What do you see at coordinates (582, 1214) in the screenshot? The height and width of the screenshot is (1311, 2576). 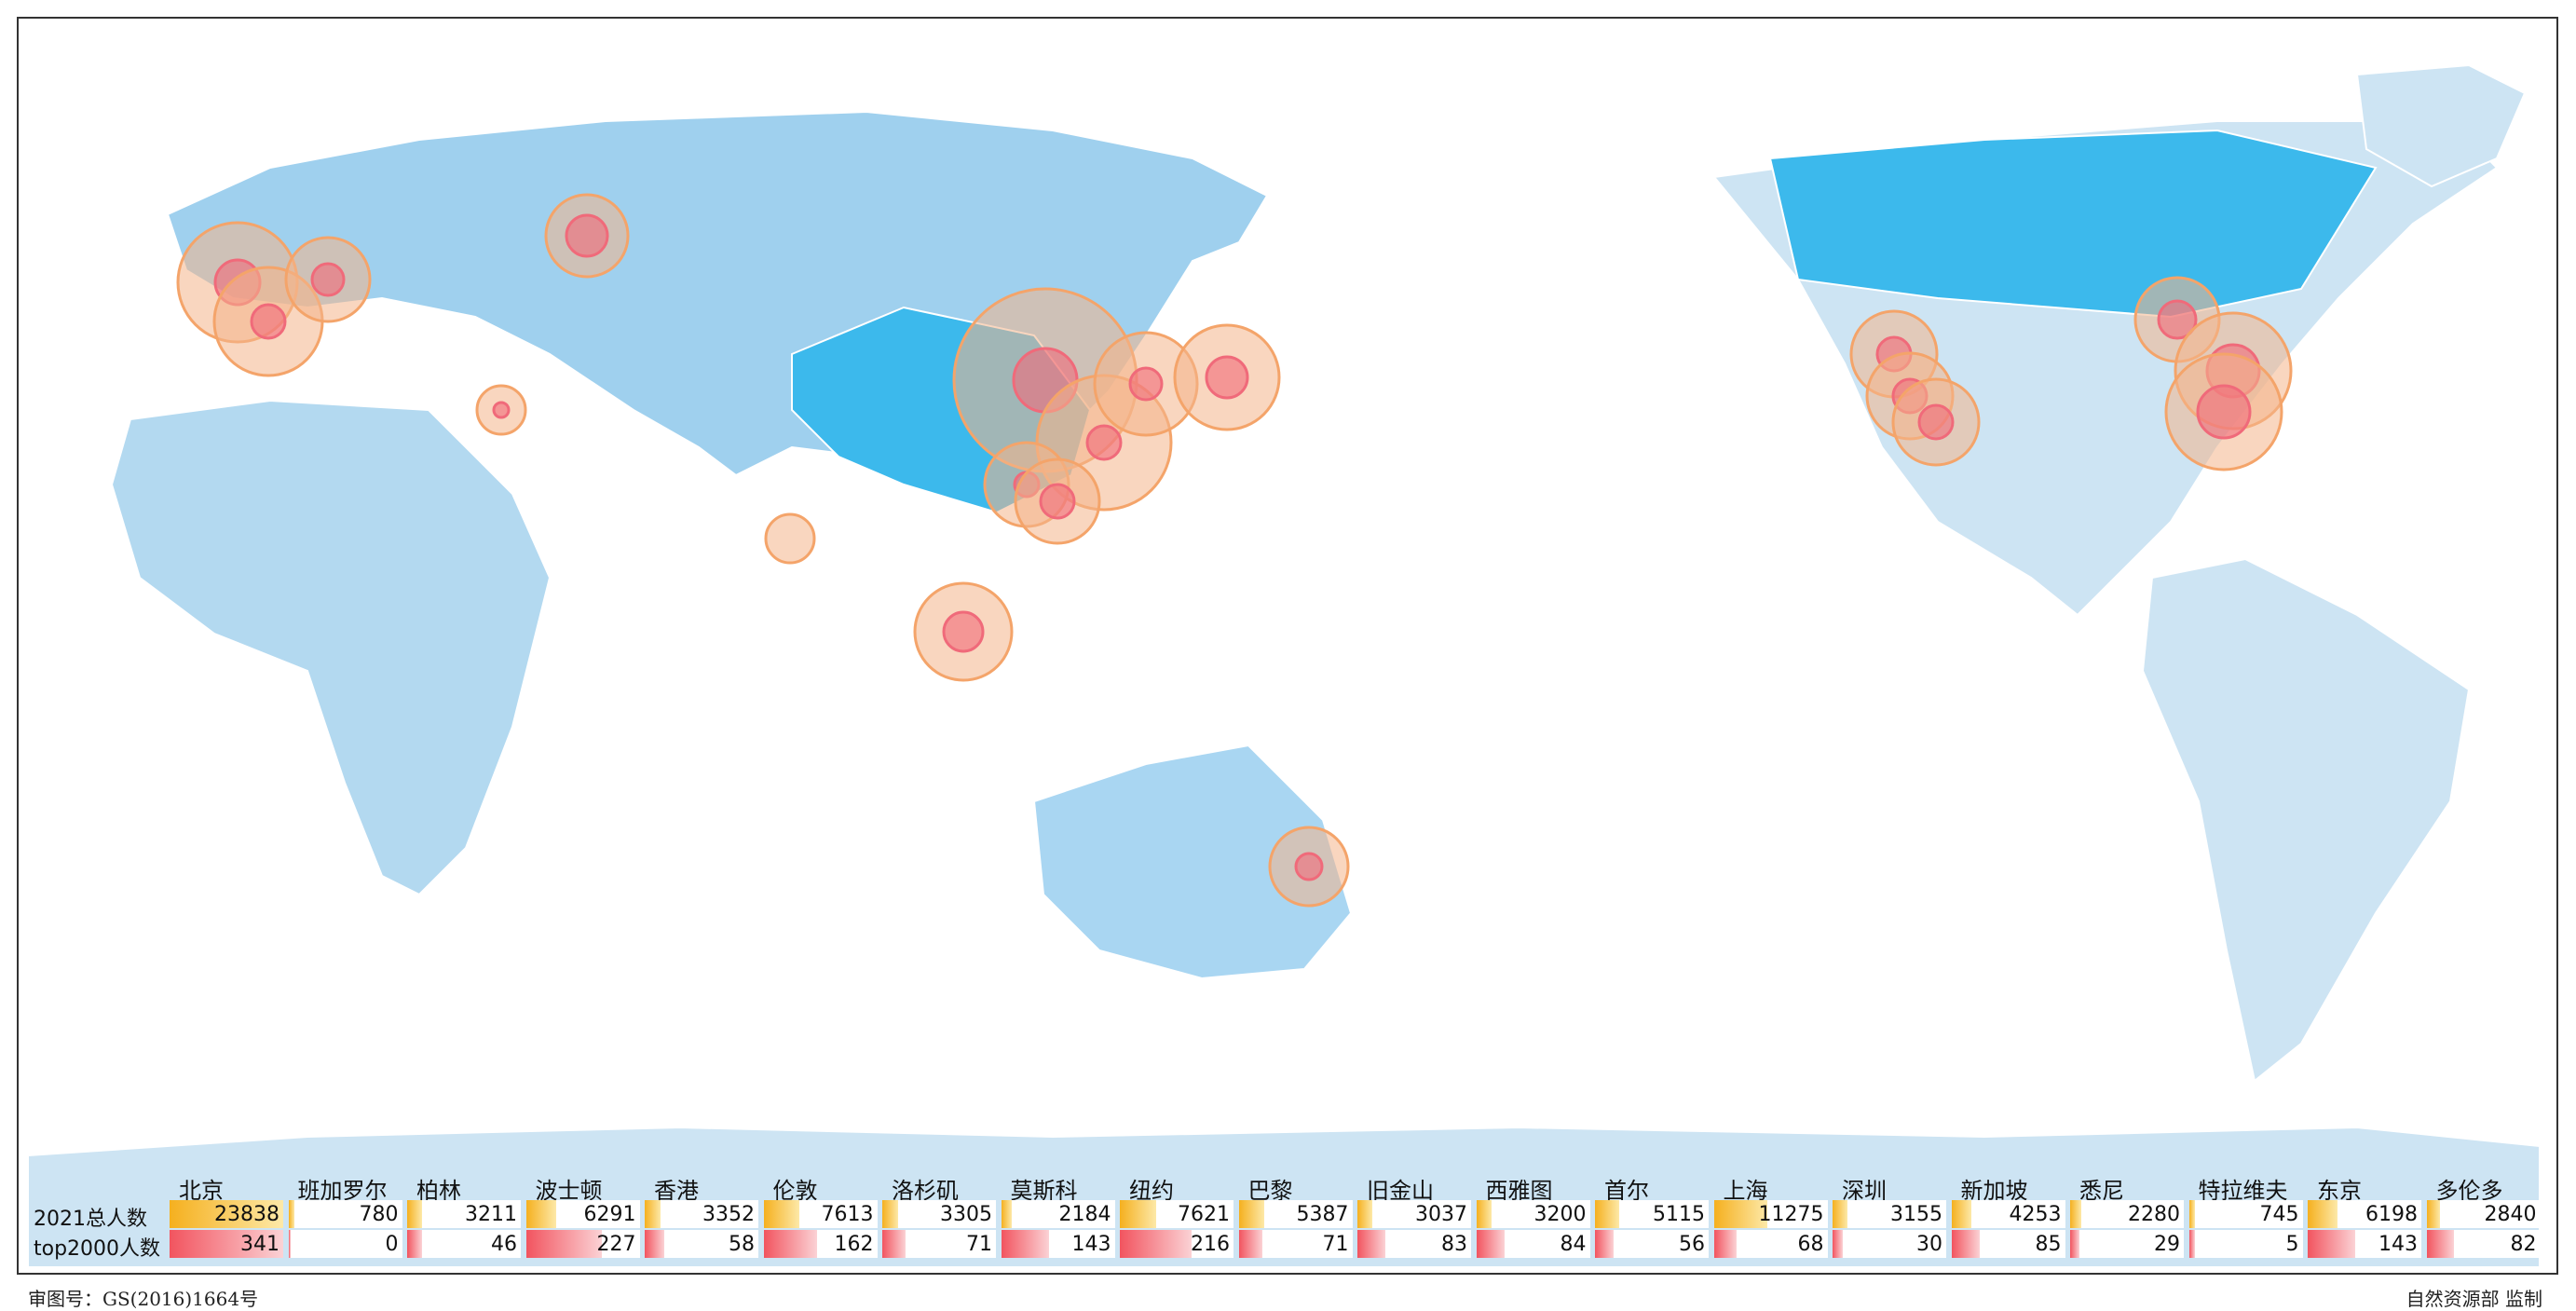 I see `legend-cell-total: 6291` at bounding box center [582, 1214].